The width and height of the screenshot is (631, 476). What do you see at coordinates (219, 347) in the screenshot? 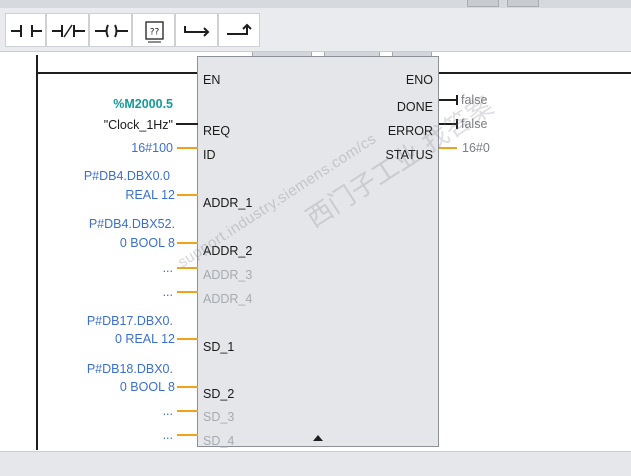
I see `pin-sd-1: SD_1` at bounding box center [219, 347].